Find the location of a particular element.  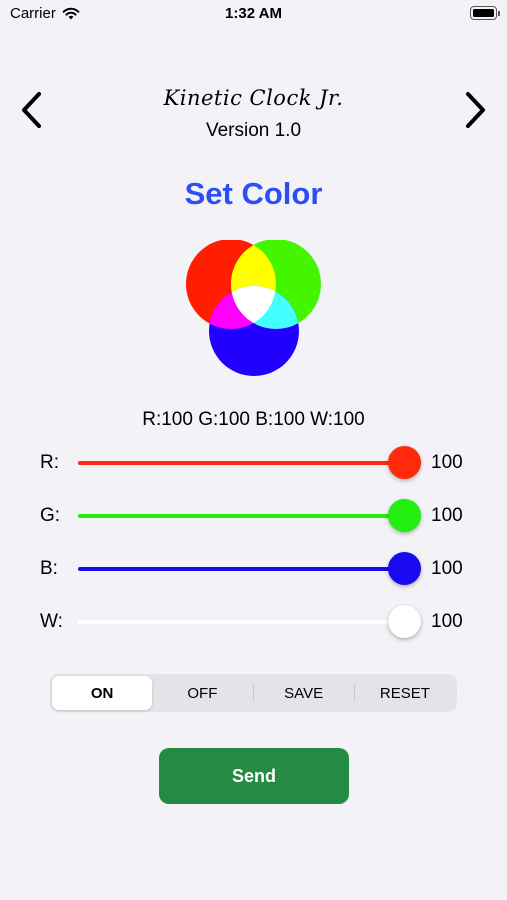

rgbw-readout: R:100 G:100 B:100 W:100 is located at coordinates (253, 419).